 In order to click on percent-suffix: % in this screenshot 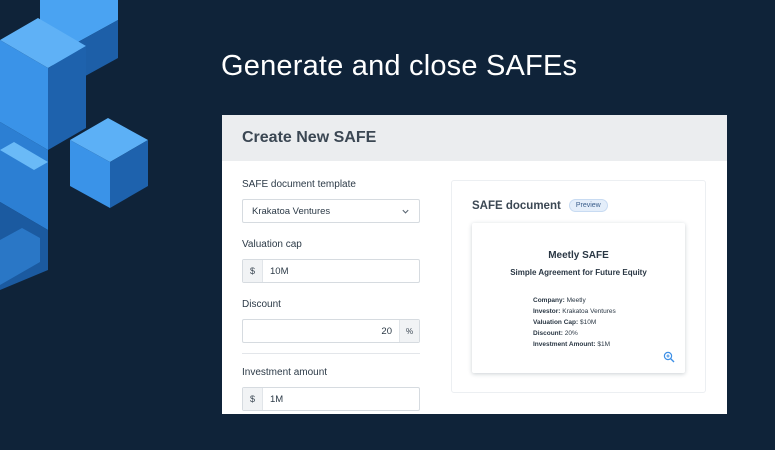, I will do `click(409, 331)`.